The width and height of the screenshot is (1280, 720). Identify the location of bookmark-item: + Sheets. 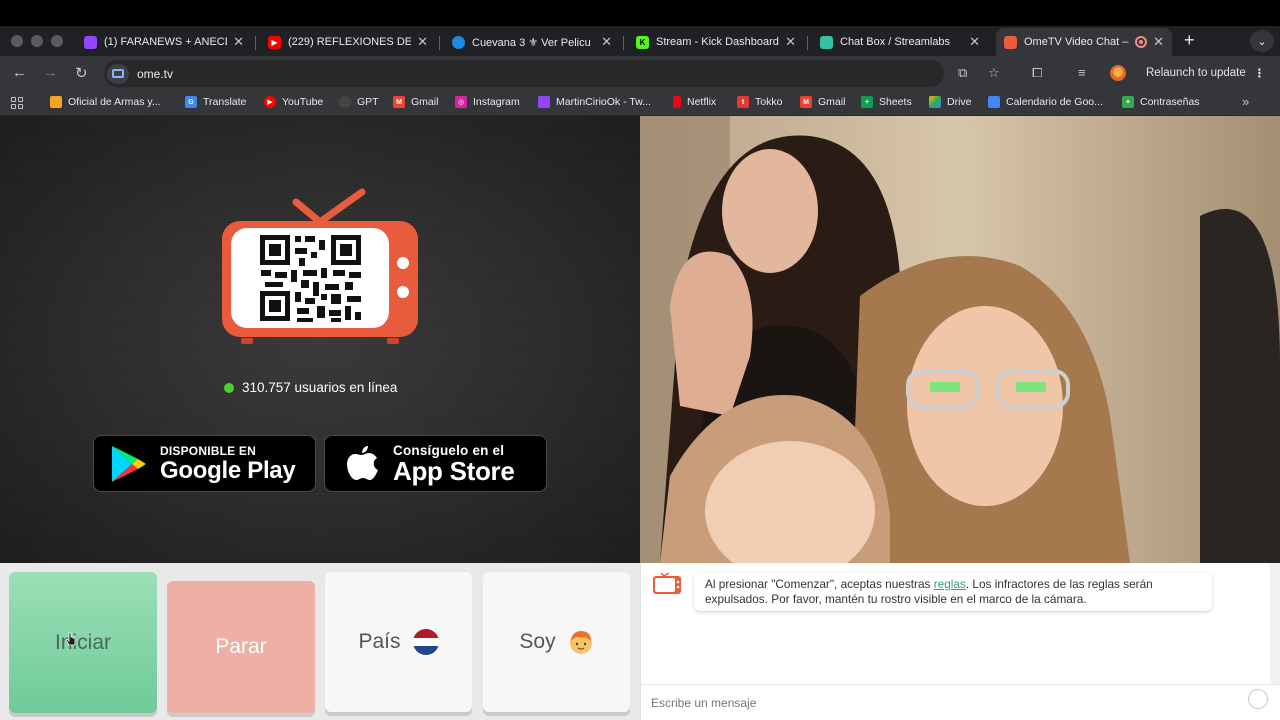
(886, 102).